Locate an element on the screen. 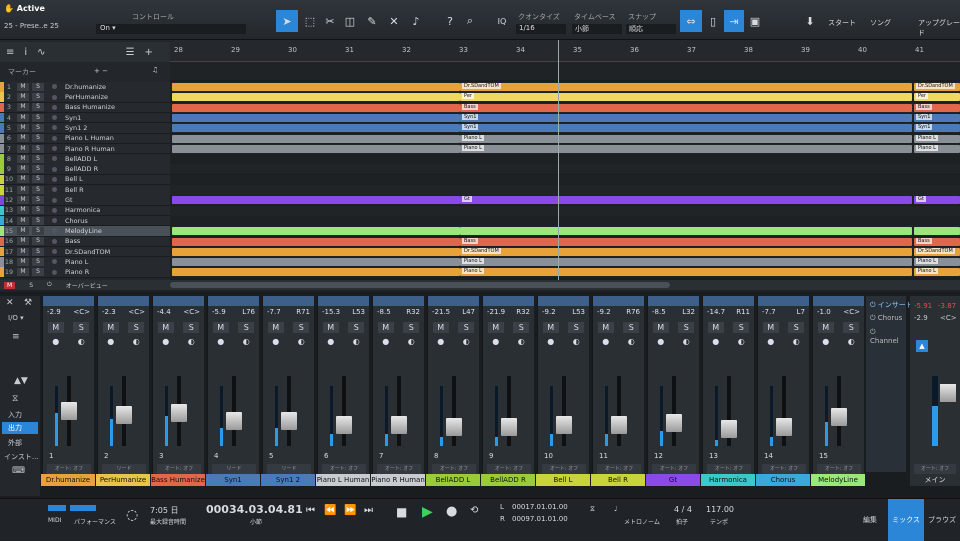 This screenshot has width=960, height=541. track-row: 6 M S Piano L Human is located at coordinates (85, 138).